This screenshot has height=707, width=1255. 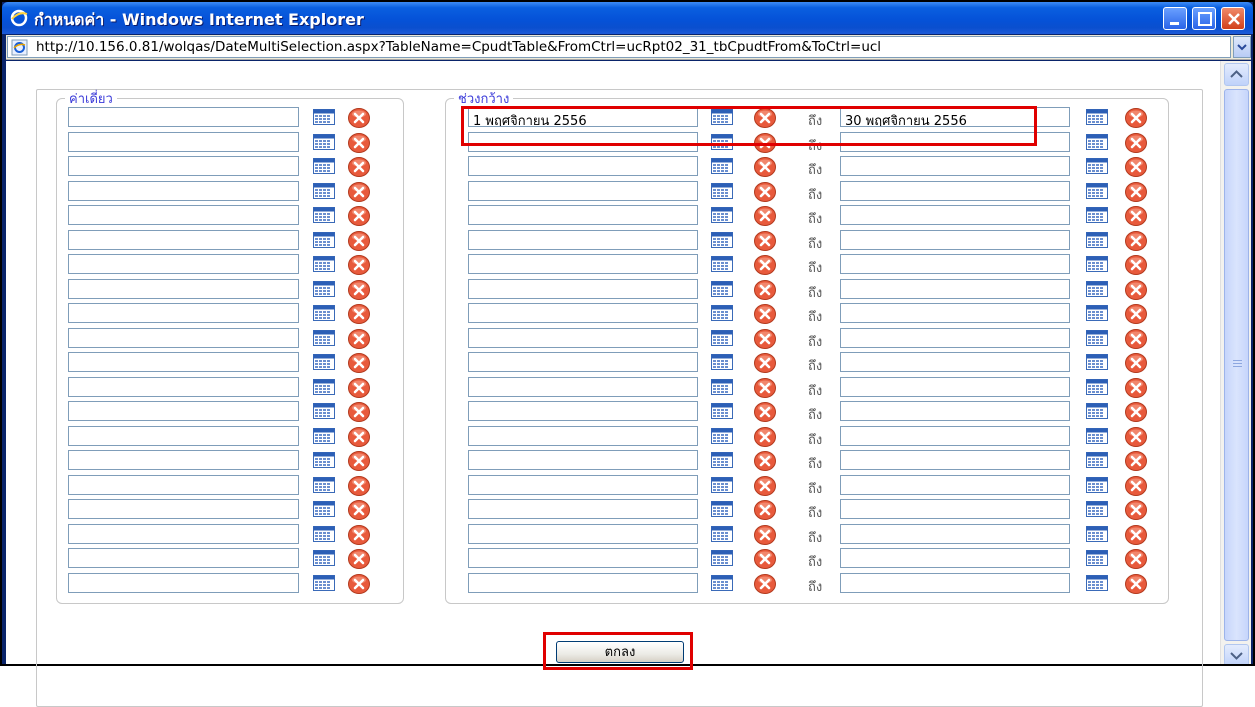 I want to click on maximize-button, so click(x=1204, y=18).